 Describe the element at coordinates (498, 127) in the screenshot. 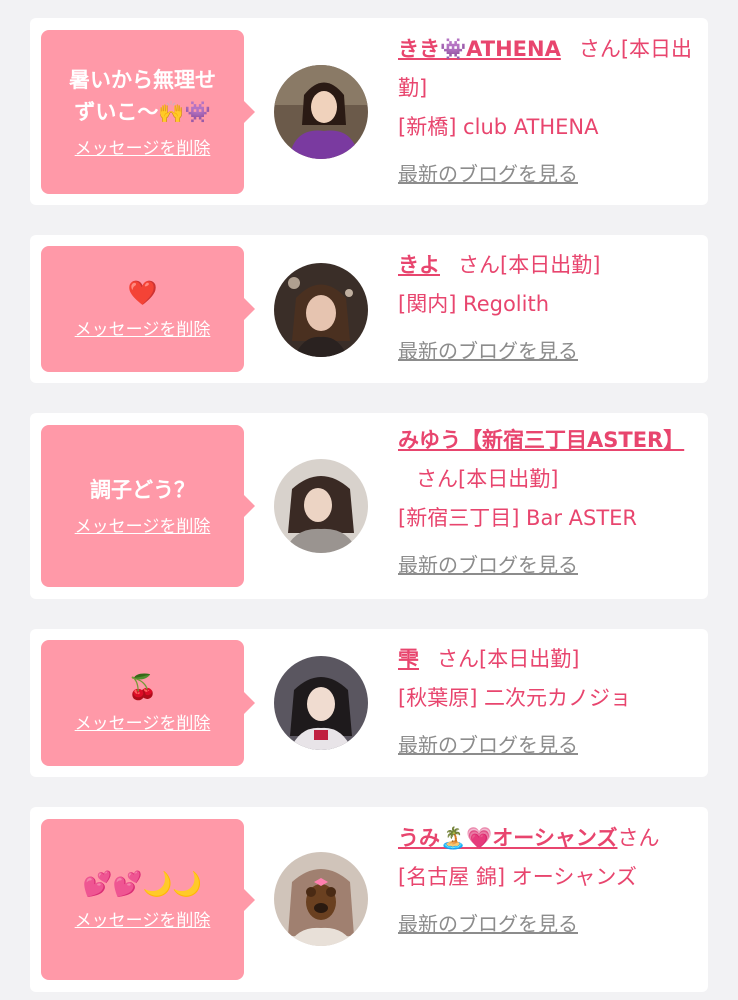

I see `shop-text: [新橋] club ATHENA` at that location.